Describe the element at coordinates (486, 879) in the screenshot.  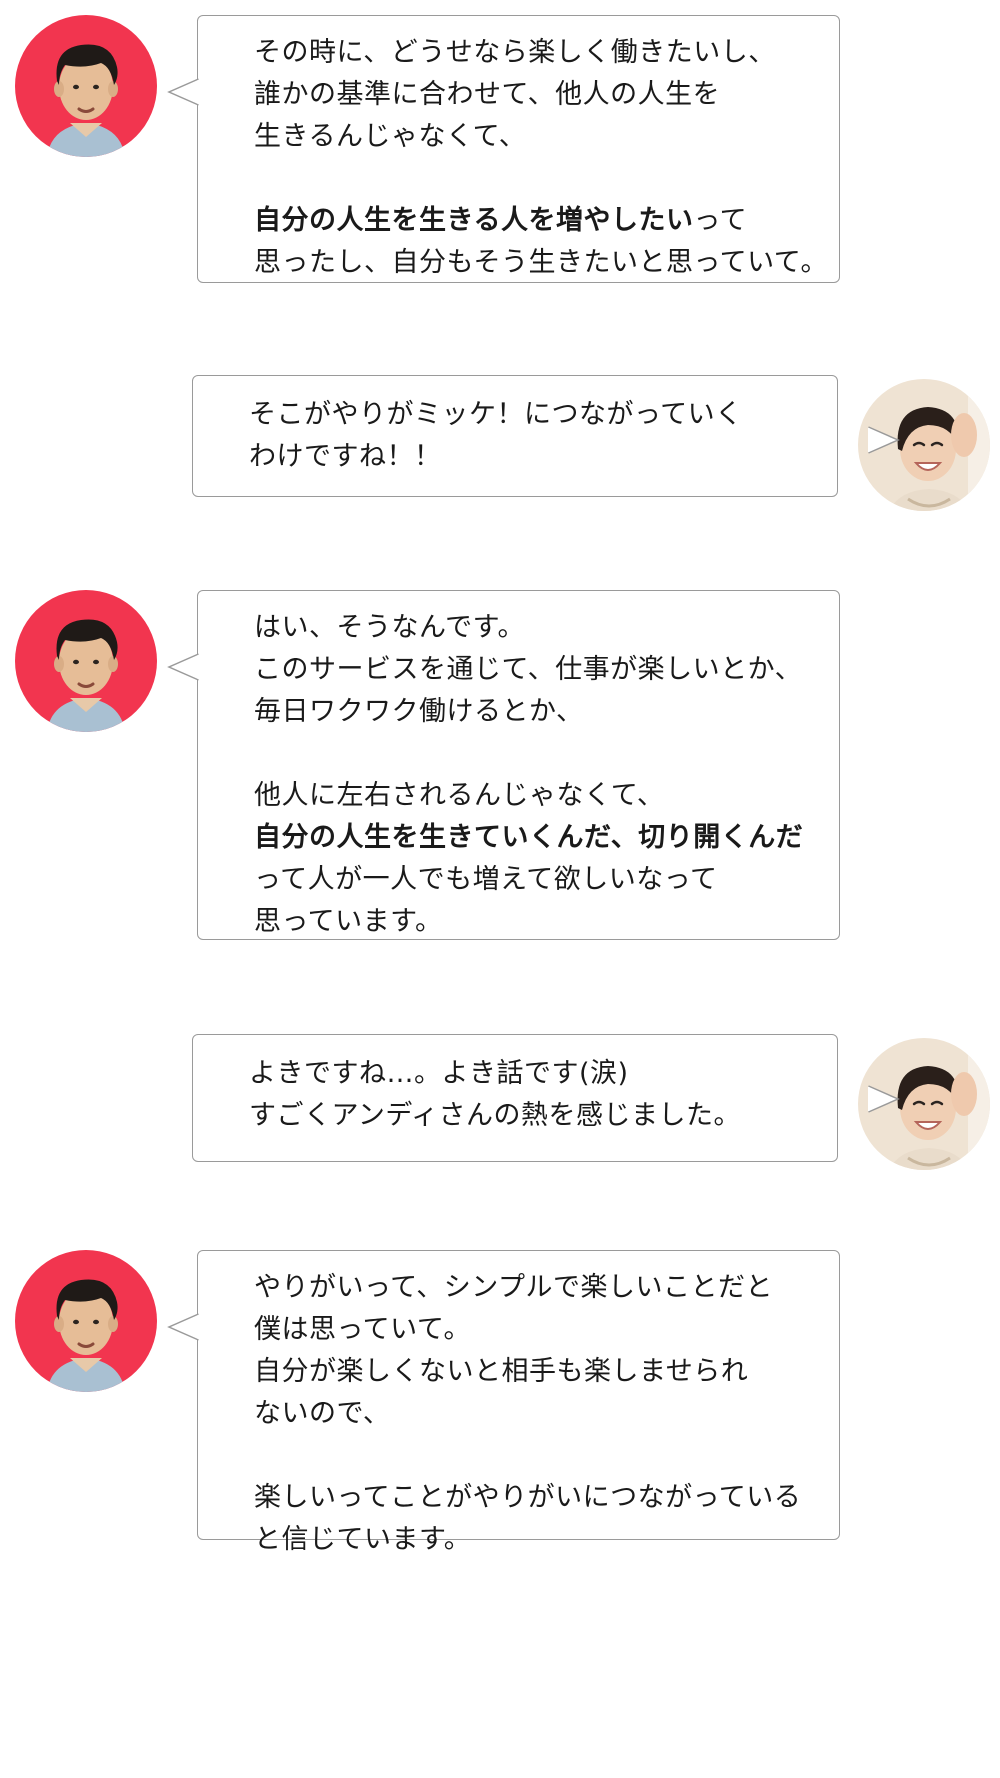
I see `plain-text: って人が一人でも増えて欲しいなって` at that location.